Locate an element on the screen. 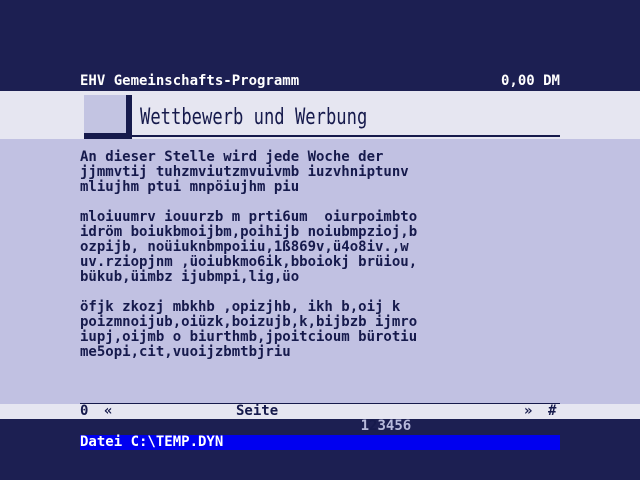 Image resolution: width=640 pixels, height=480 pixels. next-page-button: » is located at coordinates (528, 411).